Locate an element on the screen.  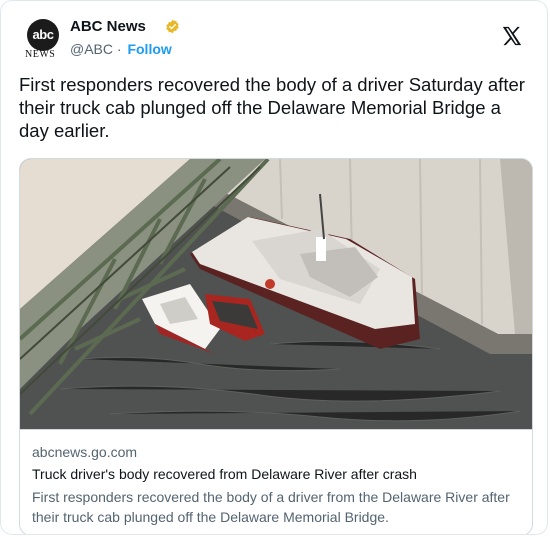
avatar: abc is located at coordinates (43, 35).